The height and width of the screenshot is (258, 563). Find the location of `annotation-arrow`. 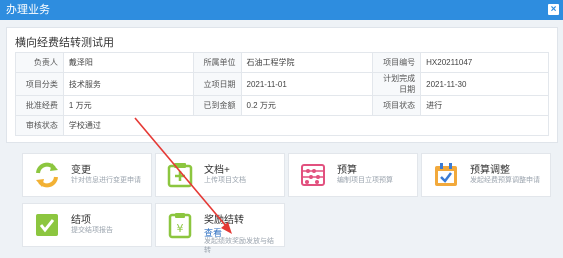

annotation-arrow is located at coordinates (183, 175).